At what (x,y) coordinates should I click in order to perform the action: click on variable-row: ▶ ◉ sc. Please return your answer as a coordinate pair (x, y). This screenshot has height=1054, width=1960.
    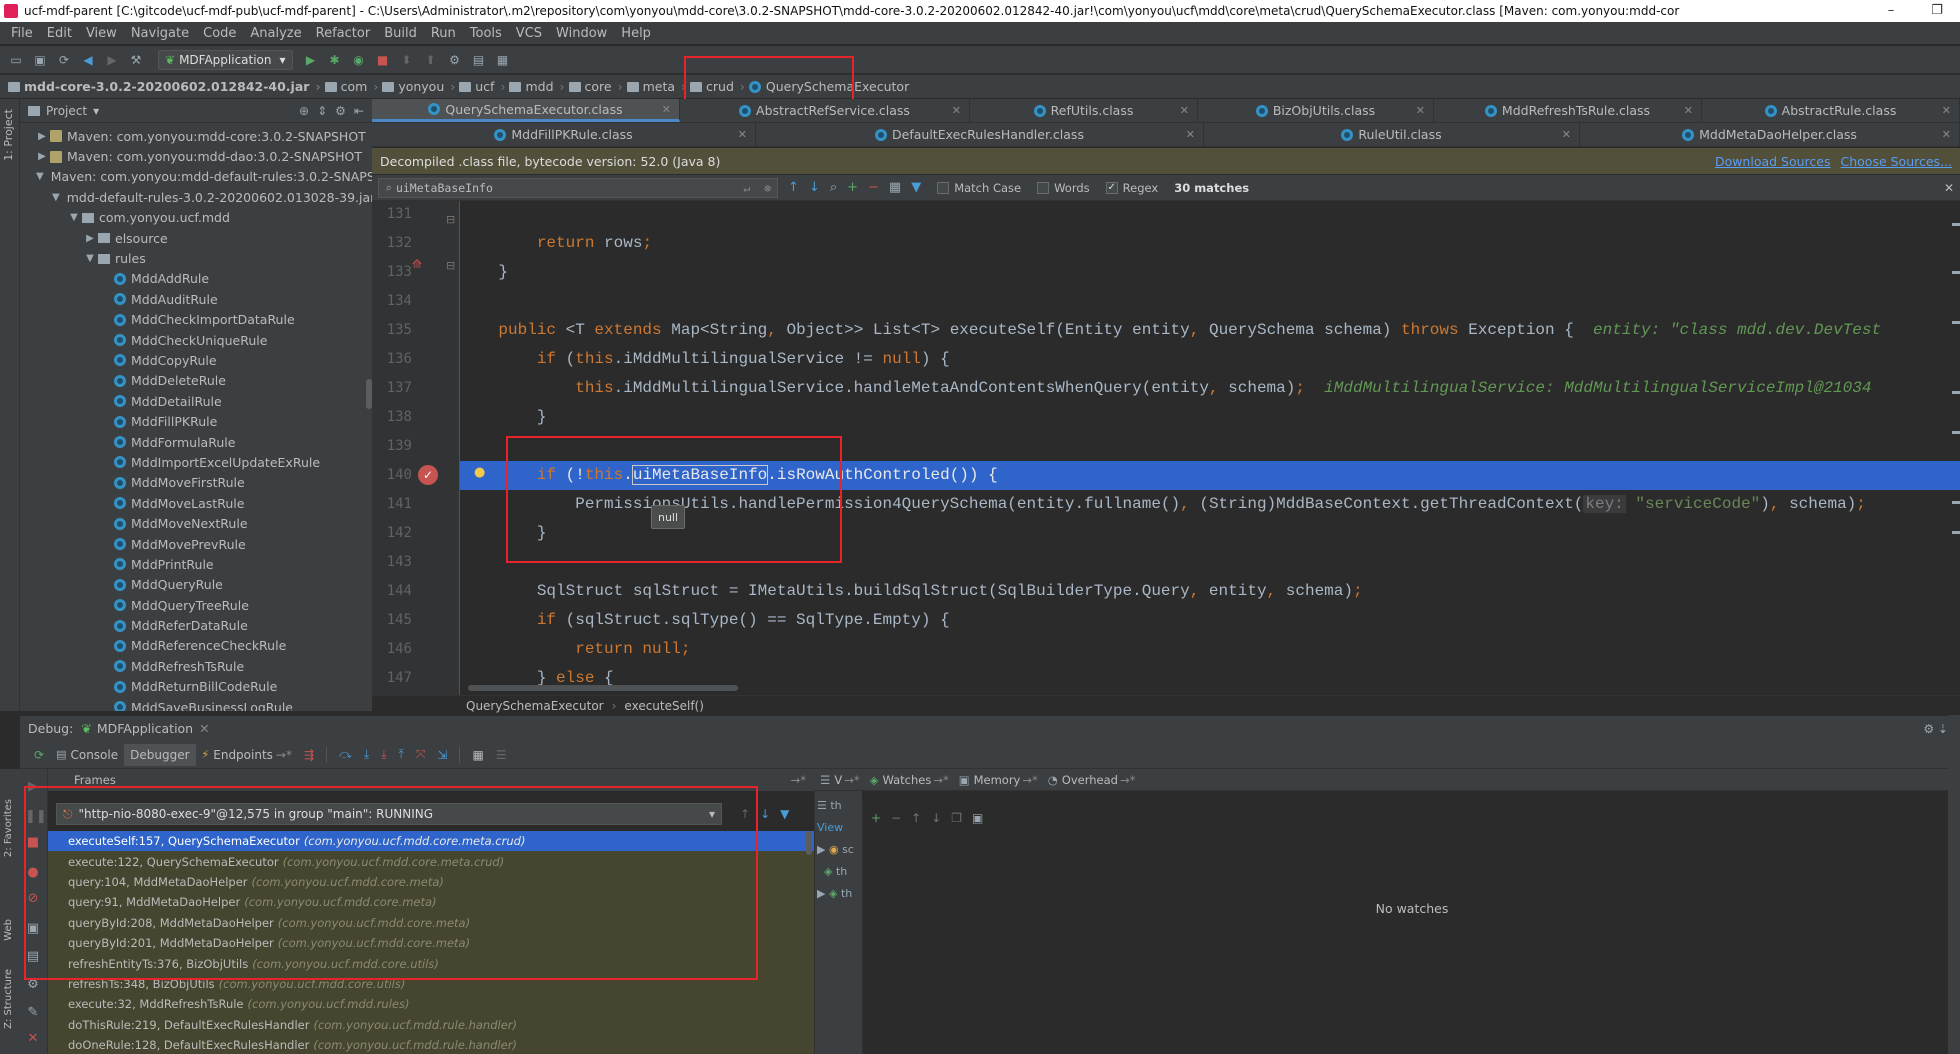
    Looking at the image, I should click on (835, 849).